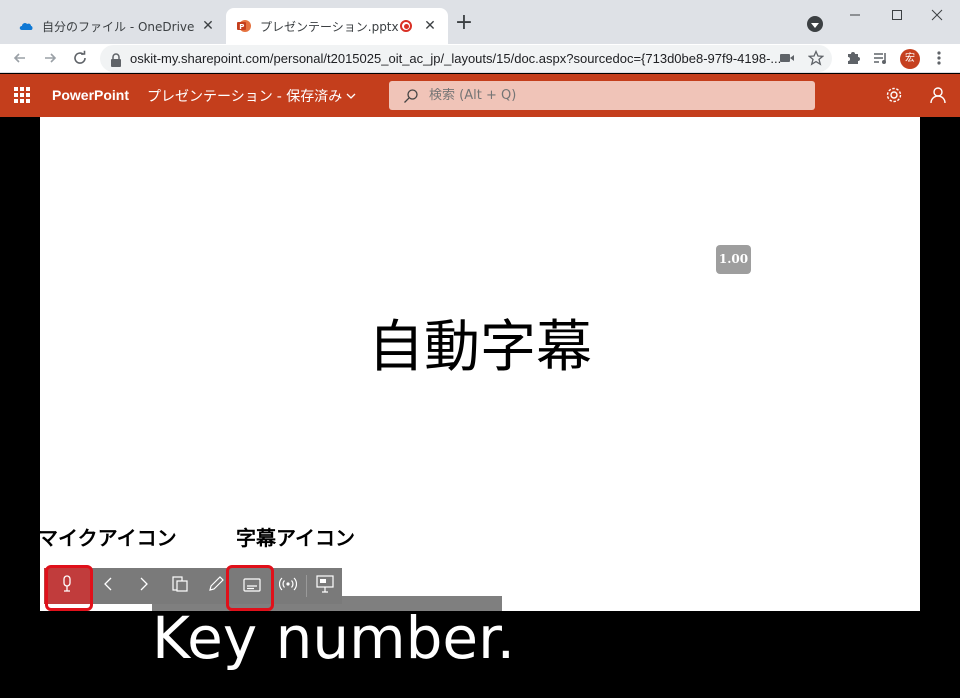 The height and width of the screenshot is (698, 960). I want to click on previous-icon, so click(108, 586).